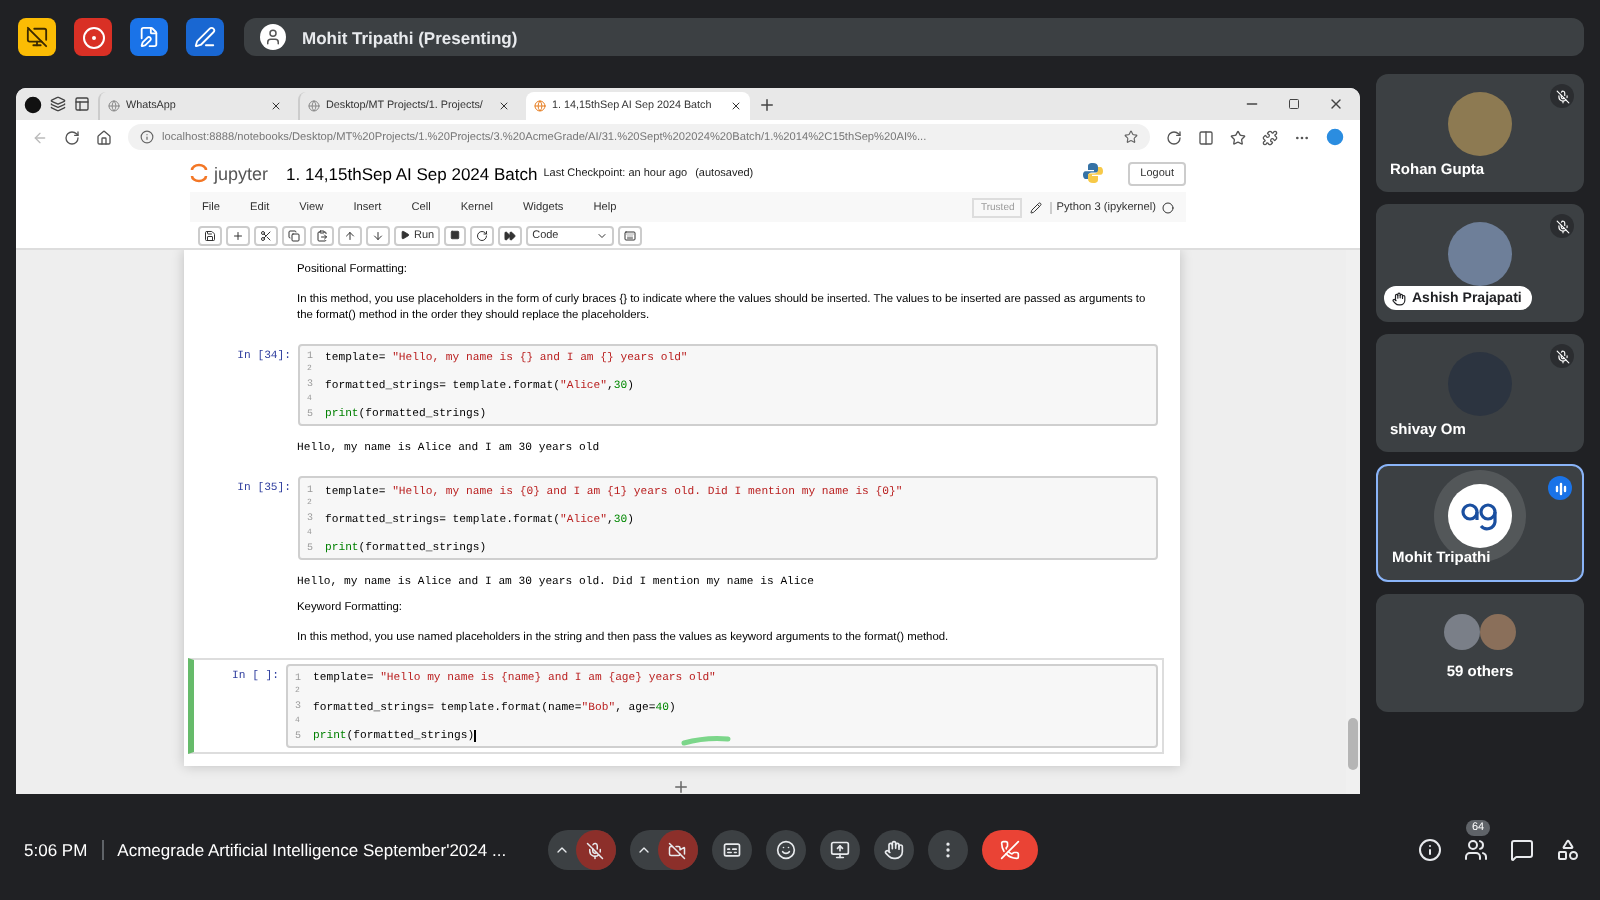 This screenshot has width=1600, height=900. I want to click on document-edit-icon, so click(149, 37).